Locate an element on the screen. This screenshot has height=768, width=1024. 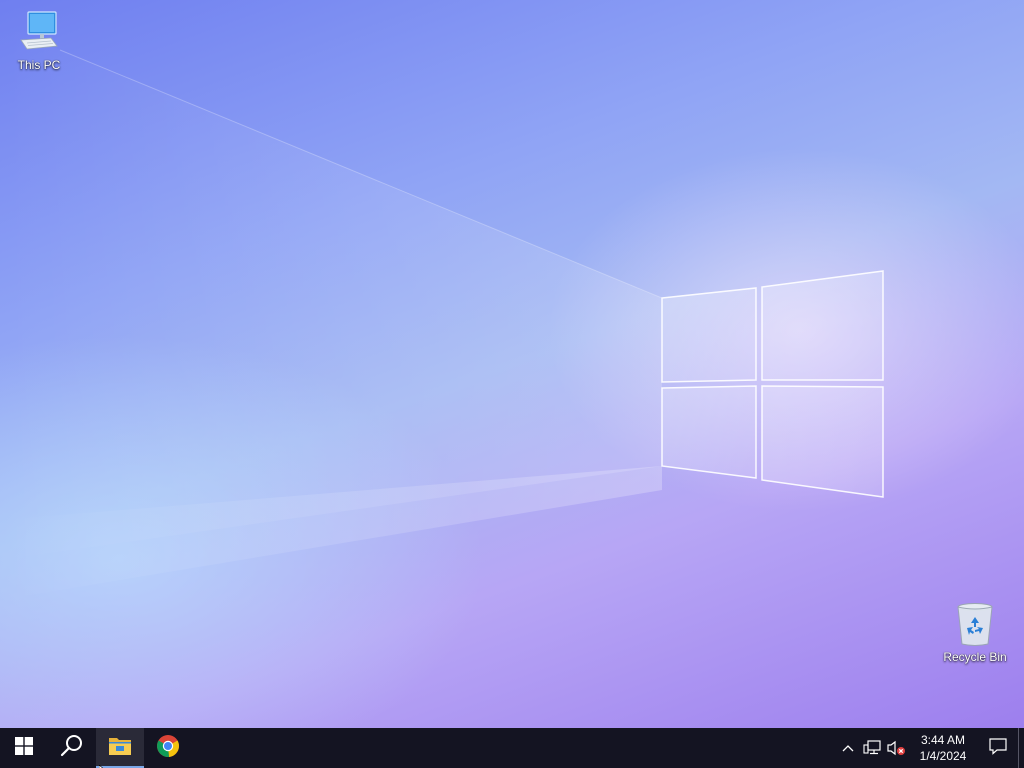
network-icon is located at coordinates (872, 748).